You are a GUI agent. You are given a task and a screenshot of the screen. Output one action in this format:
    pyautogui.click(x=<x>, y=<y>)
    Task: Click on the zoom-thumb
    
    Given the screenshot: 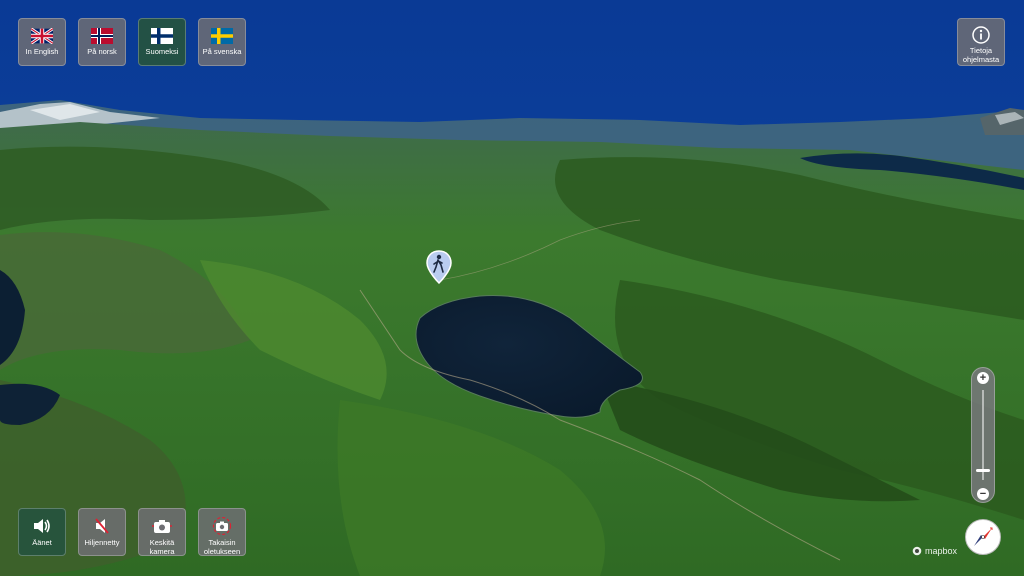 What is the action you would take?
    pyautogui.click(x=983, y=471)
    